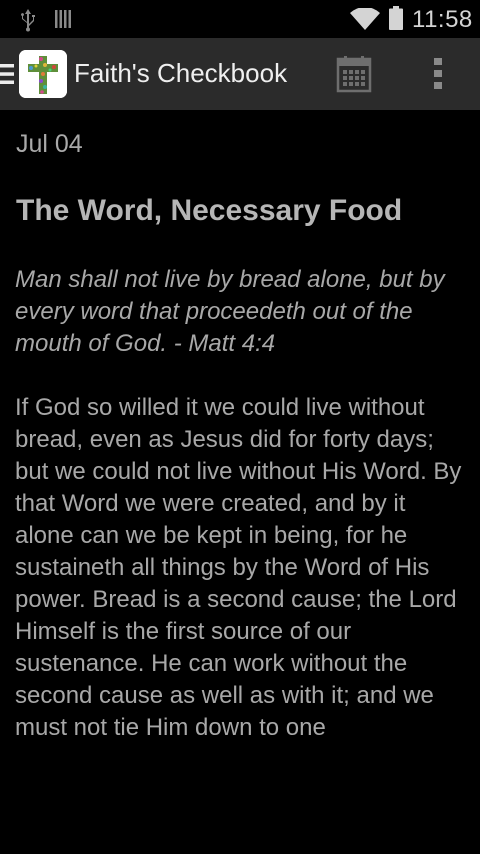 The height and width of the screenshot is (854, 480). What do you see at coordinates (28, 20) in the screenshot?
I see `usb-icon` at bounding box center [28, 20].